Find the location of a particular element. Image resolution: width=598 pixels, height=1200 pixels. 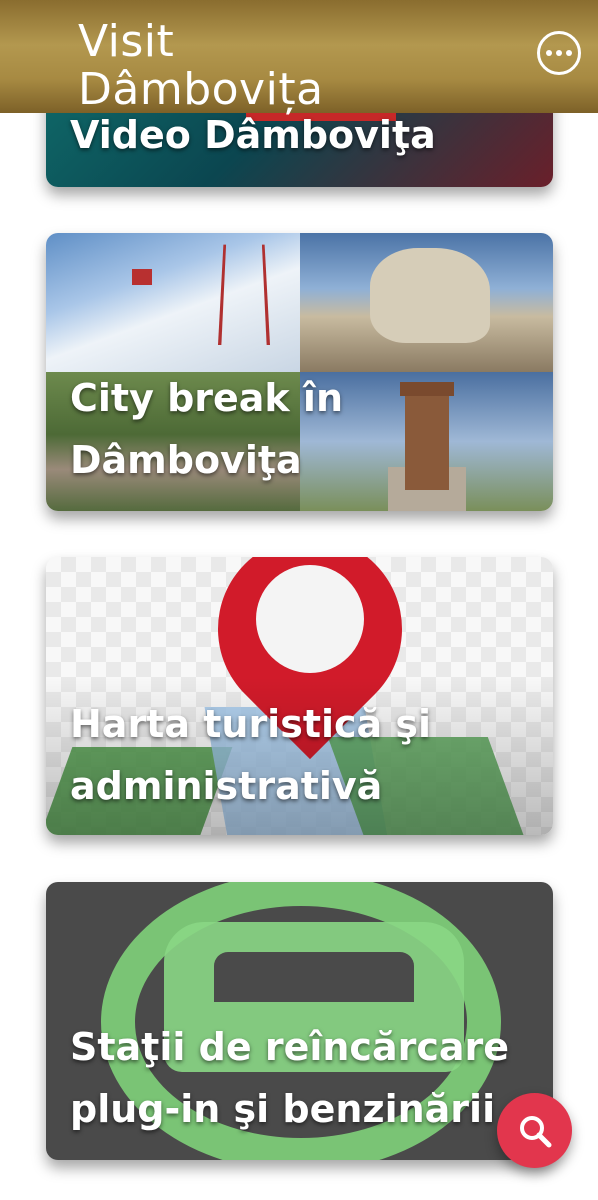

app-title-line-2: Dâmbovița is located at coordinates (201, 89).